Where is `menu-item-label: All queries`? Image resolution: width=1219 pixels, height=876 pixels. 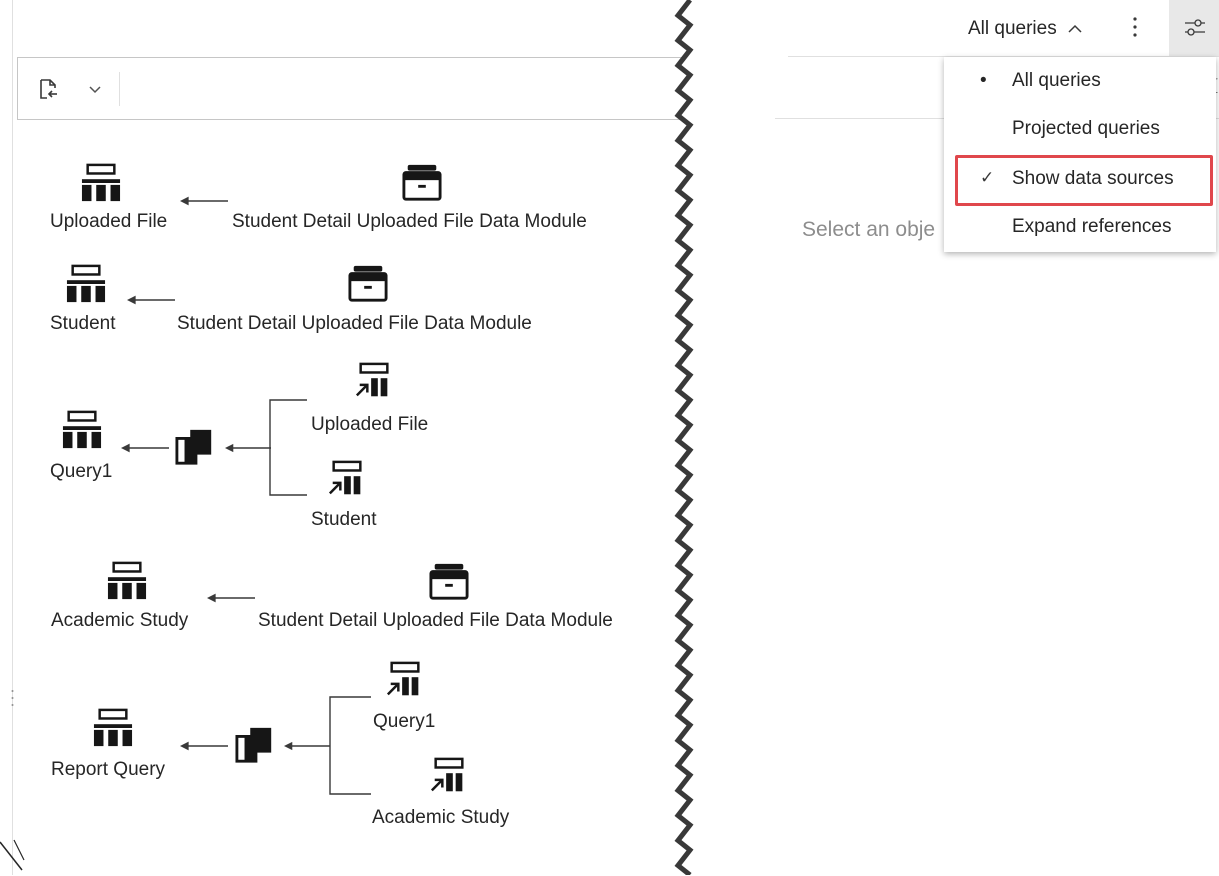
menu-item-label: All queries is located at coordinates (1056, 80).